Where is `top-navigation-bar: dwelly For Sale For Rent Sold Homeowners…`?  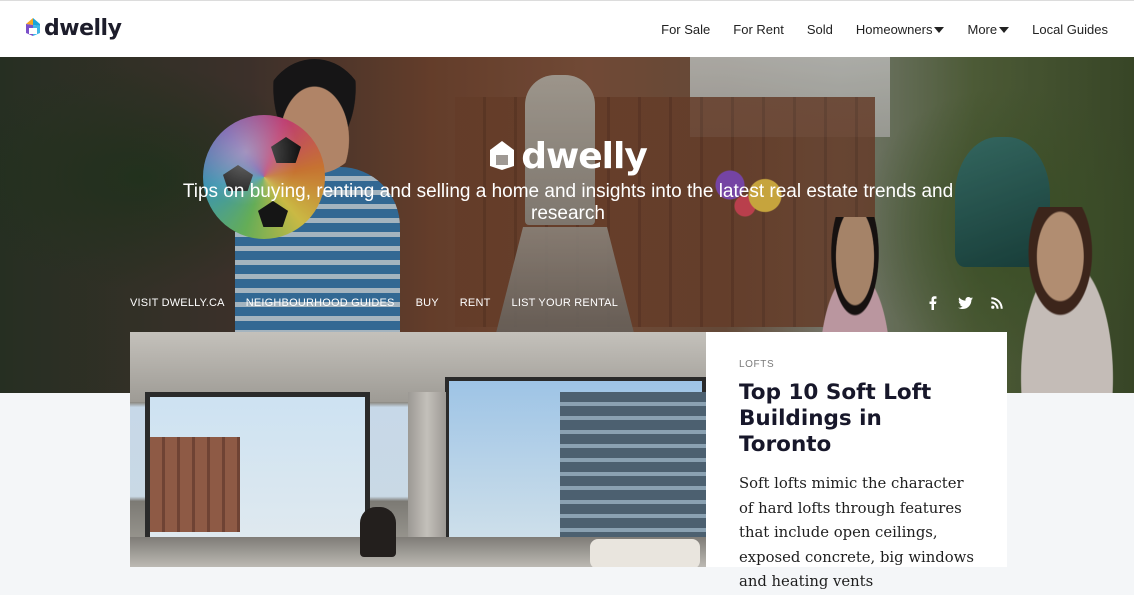 top-navigation-bar: dwelly For Sale For Rent Sold Homeowners… is located at coordinates (567, 28).